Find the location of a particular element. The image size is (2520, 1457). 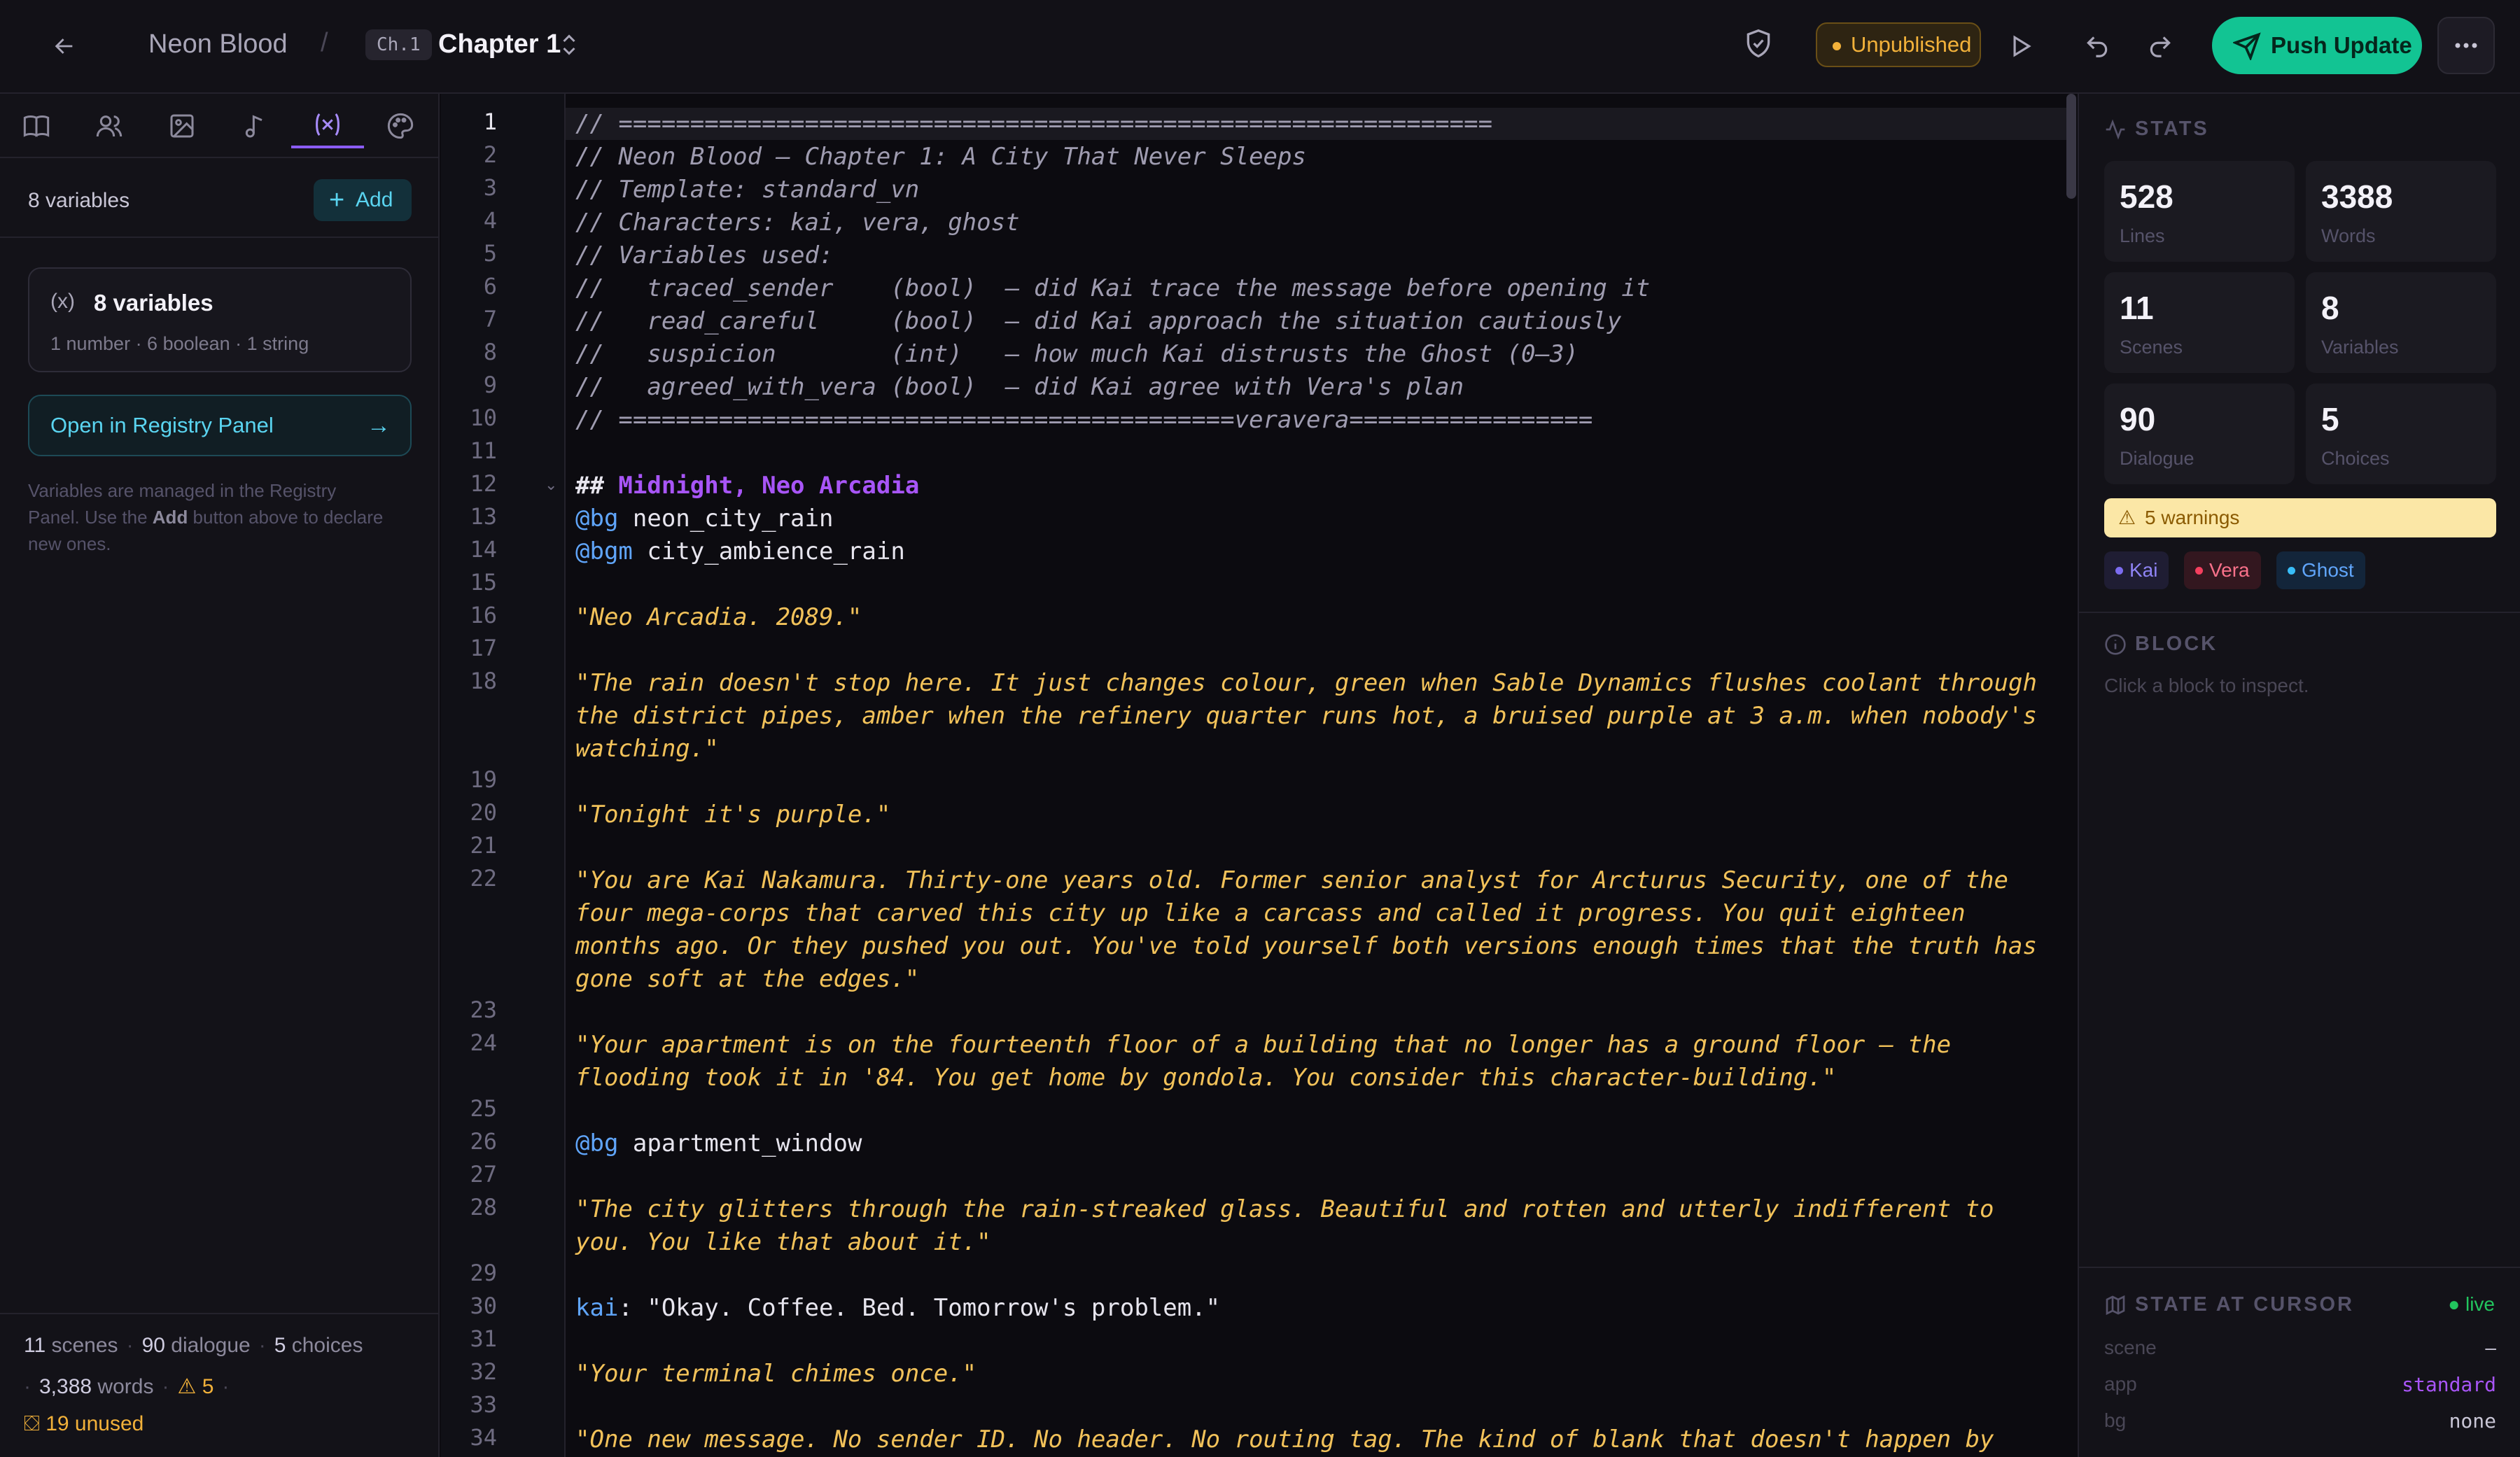

state-key: app is located at coordinates (2120, 1384).